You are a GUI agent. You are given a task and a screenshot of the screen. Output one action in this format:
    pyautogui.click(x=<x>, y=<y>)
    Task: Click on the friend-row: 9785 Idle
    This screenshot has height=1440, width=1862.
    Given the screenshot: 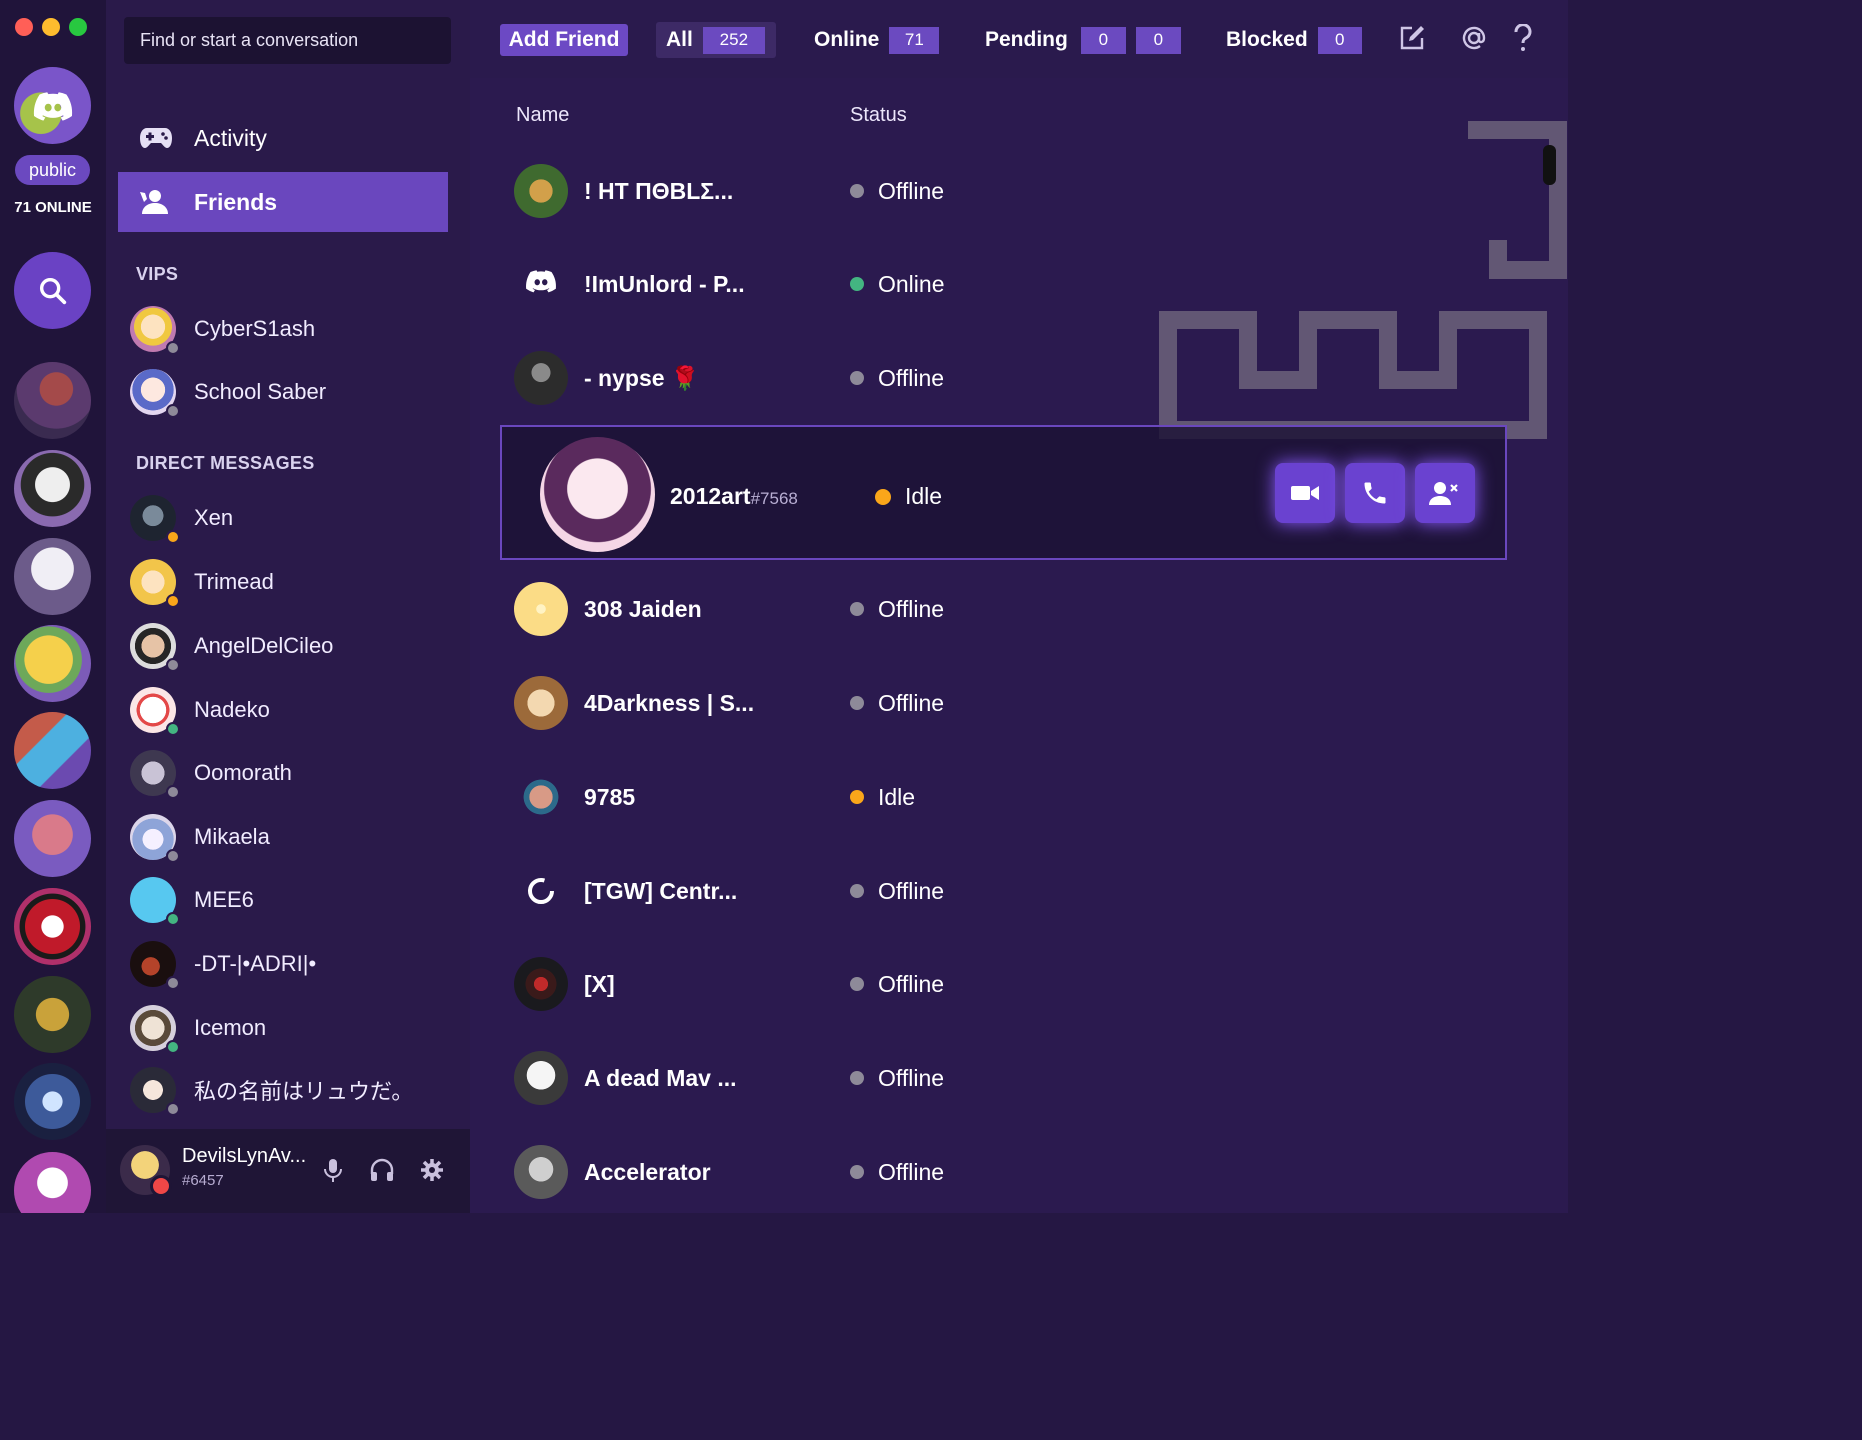 What is the action you would take?
    pyautogui.click(x=1014, y=797)
    